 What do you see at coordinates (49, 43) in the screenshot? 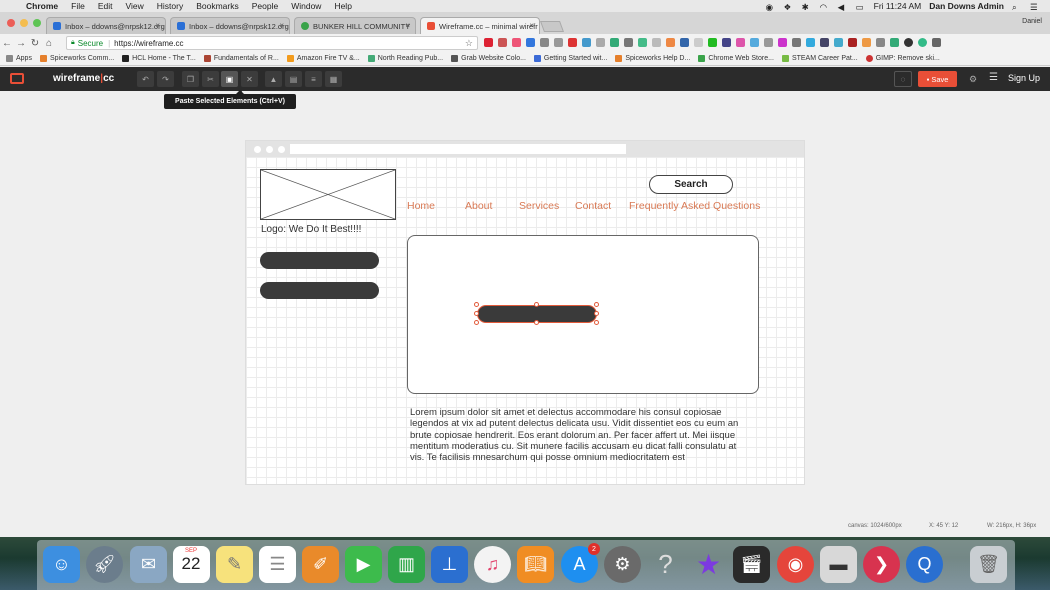
I see `home-icon: ⌂` at bounding box center [49, 43].